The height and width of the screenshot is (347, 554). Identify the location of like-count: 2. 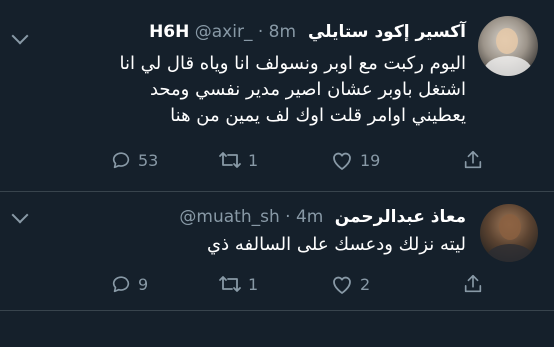
(365, 284).